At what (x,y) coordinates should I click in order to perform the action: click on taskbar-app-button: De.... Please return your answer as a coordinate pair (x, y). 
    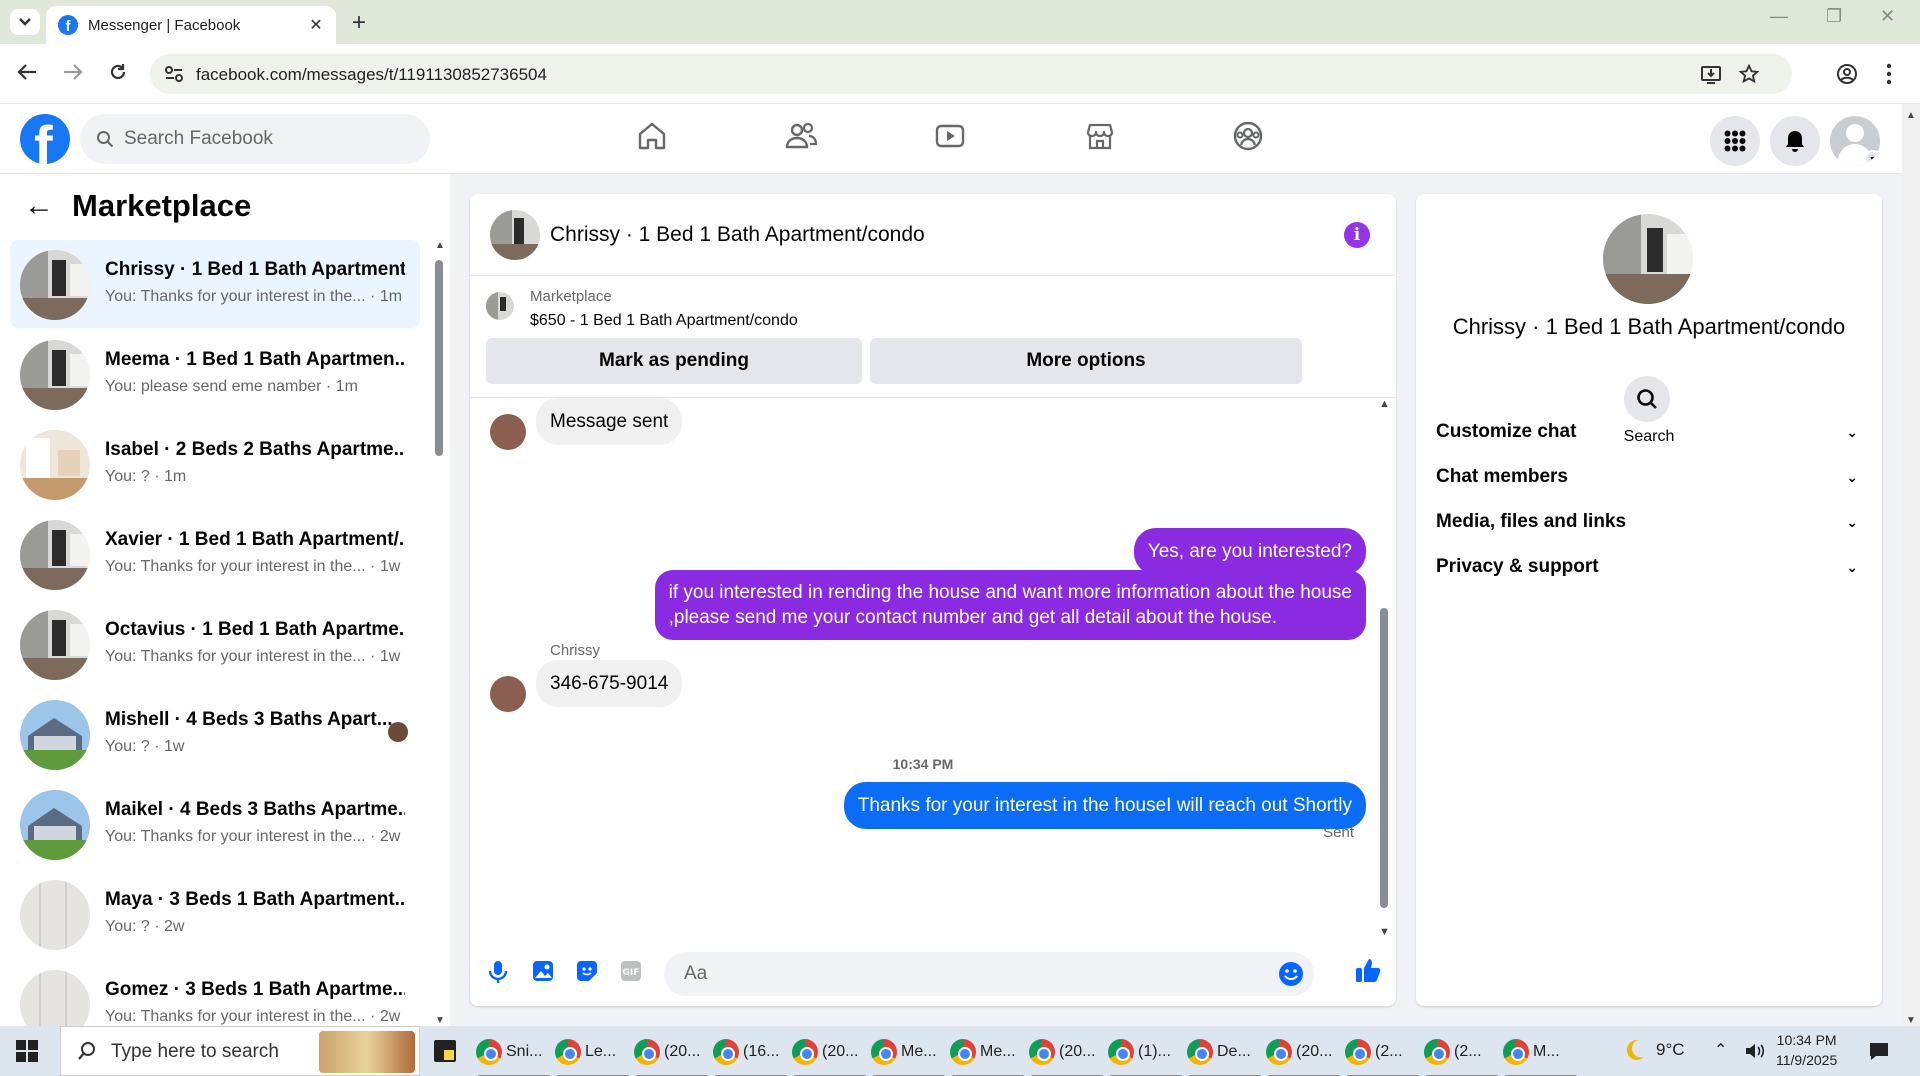
    Looking at the image, I should click on (1225, 1054).